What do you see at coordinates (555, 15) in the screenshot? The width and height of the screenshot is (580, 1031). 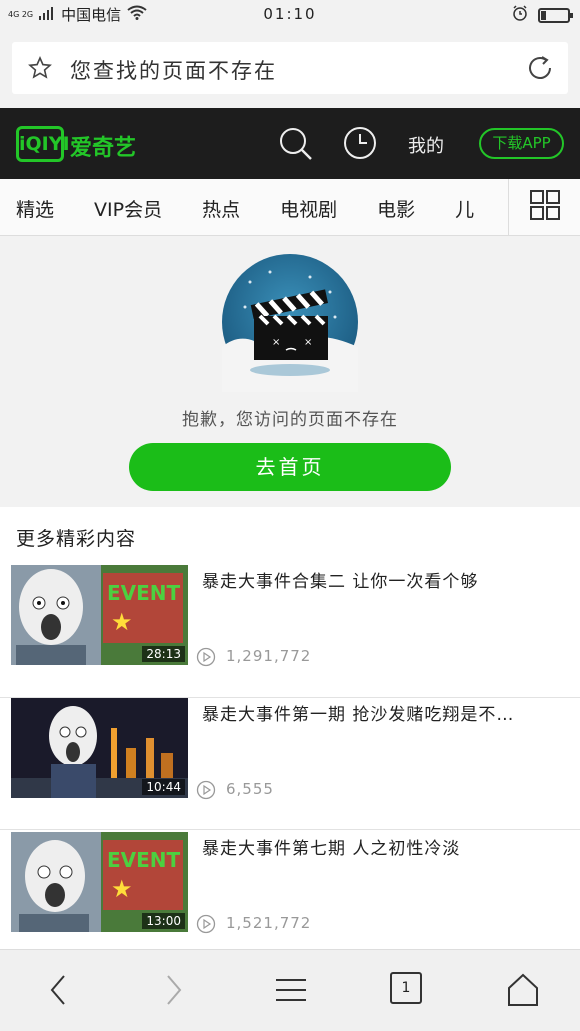 I see `battery-icon` at bounding box center [555, 15].